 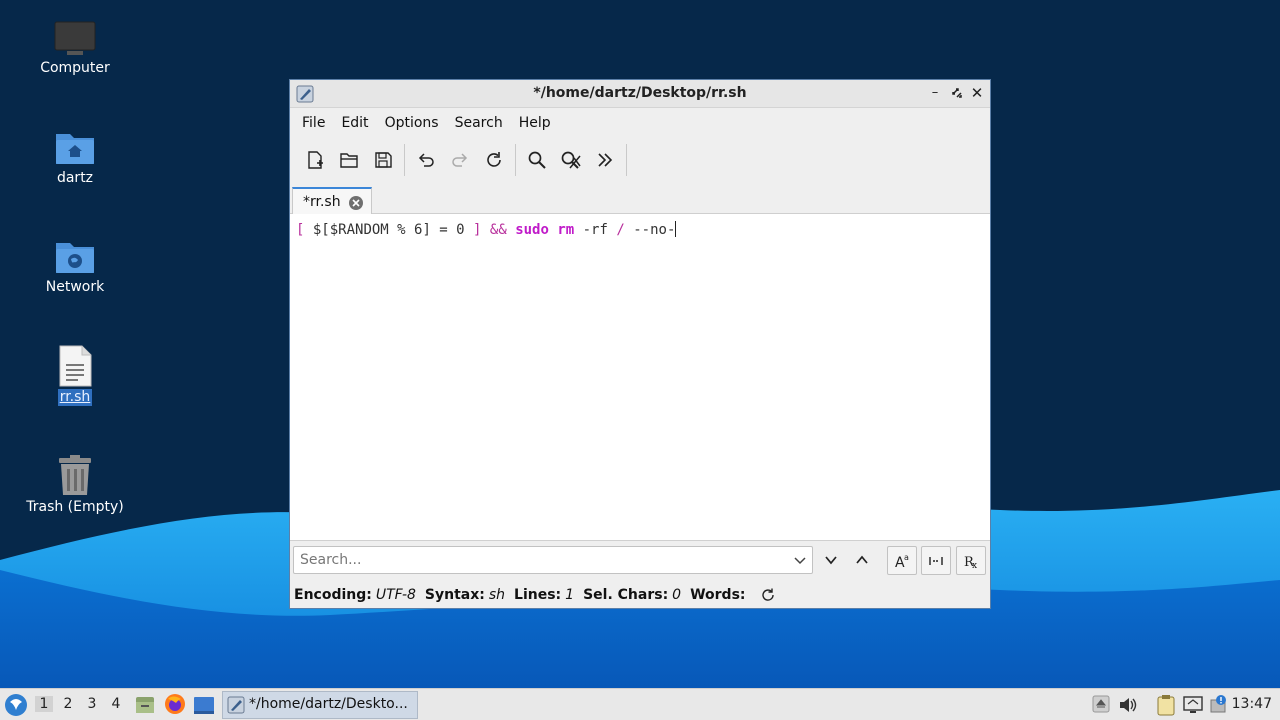 What do you see at coordinates (906, 557) in the screenshot?
I see `svg-text: a` at bounding box center [906, 557].